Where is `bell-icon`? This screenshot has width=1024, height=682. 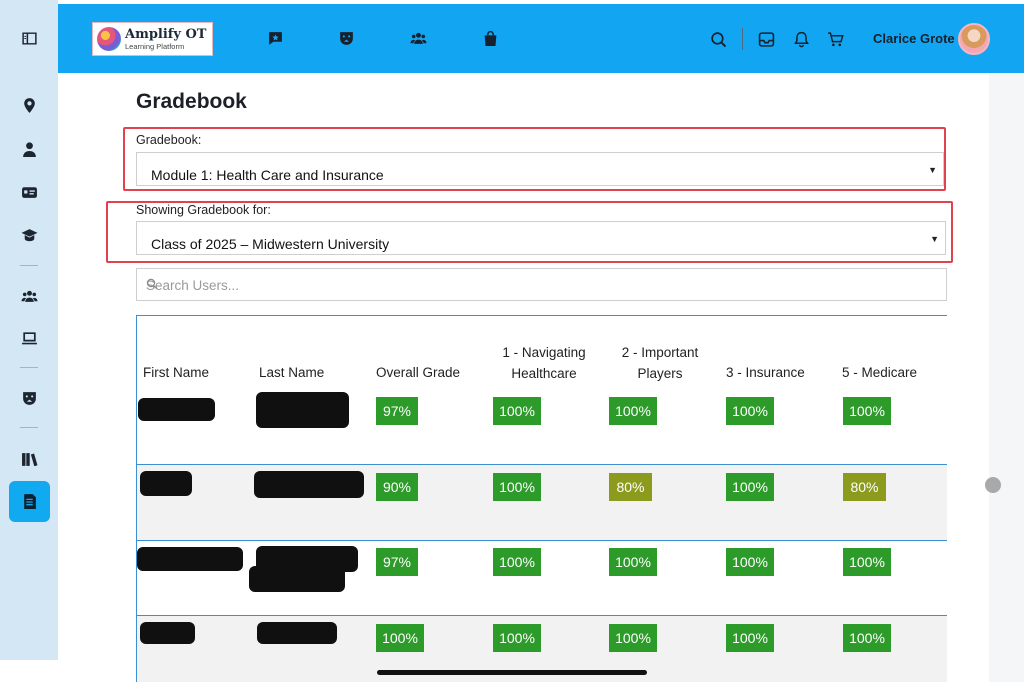 bell-icon is located at coordinates (801, 39).